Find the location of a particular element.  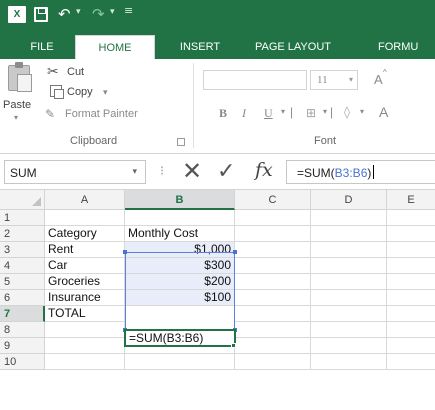

formula-suffix: ) is located at coordinates (369, 173).